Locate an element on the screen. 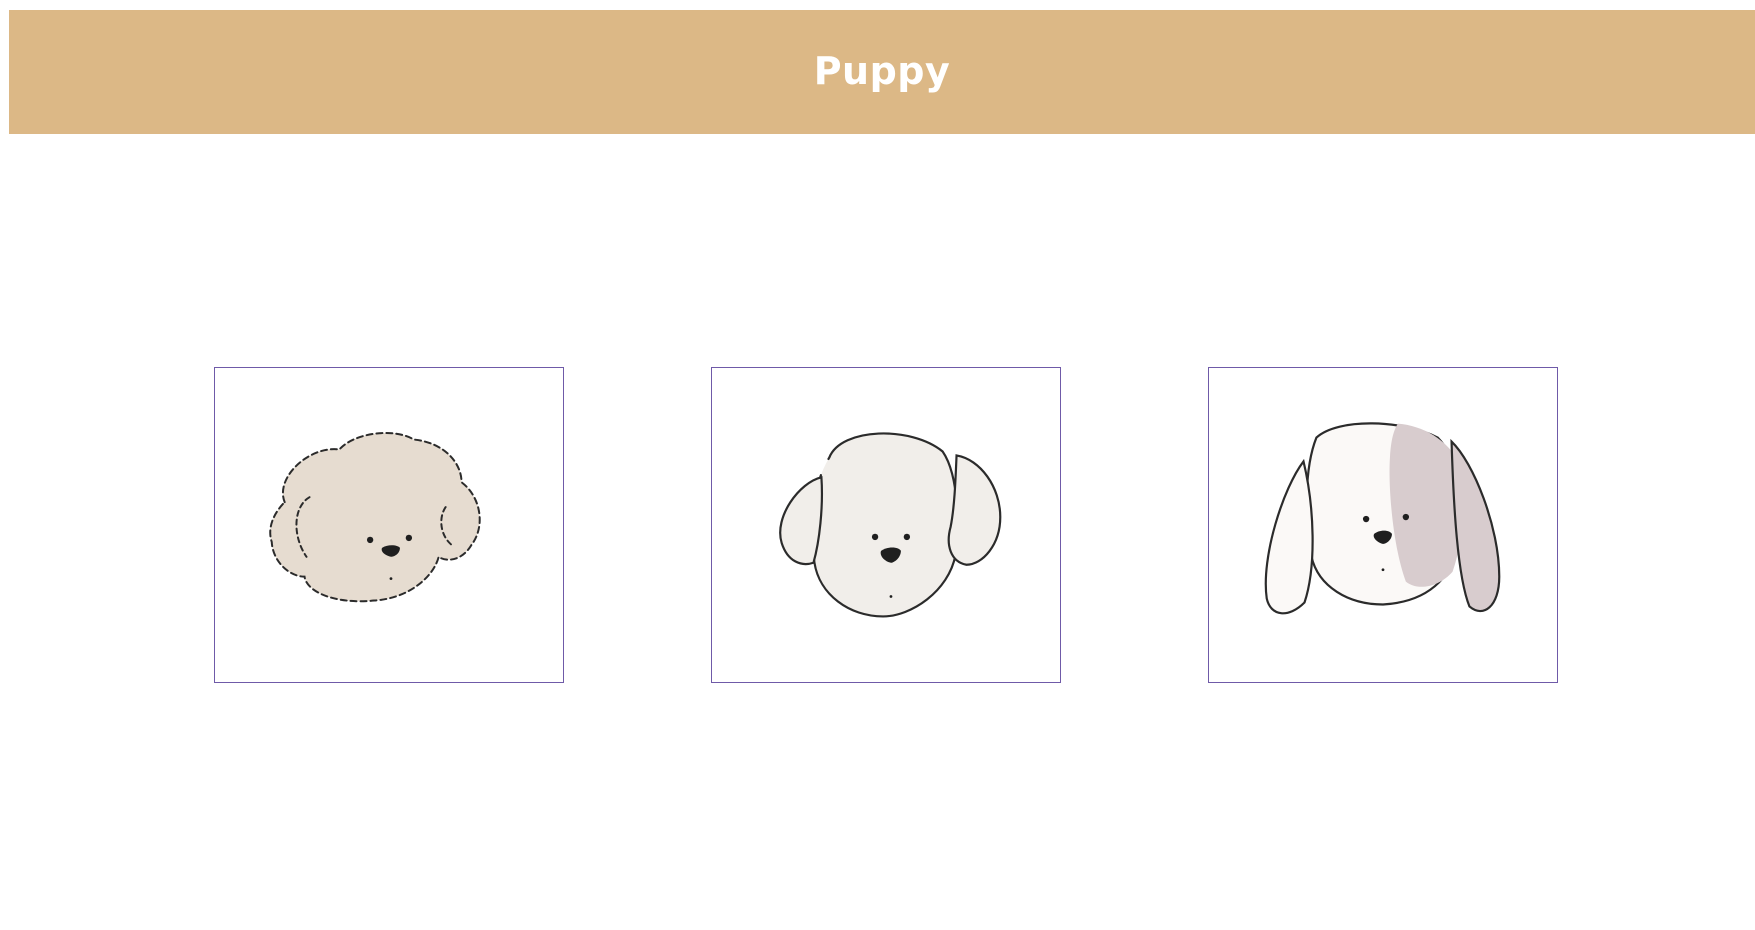  round-puppy-icon is located at coordinates (890, 525).